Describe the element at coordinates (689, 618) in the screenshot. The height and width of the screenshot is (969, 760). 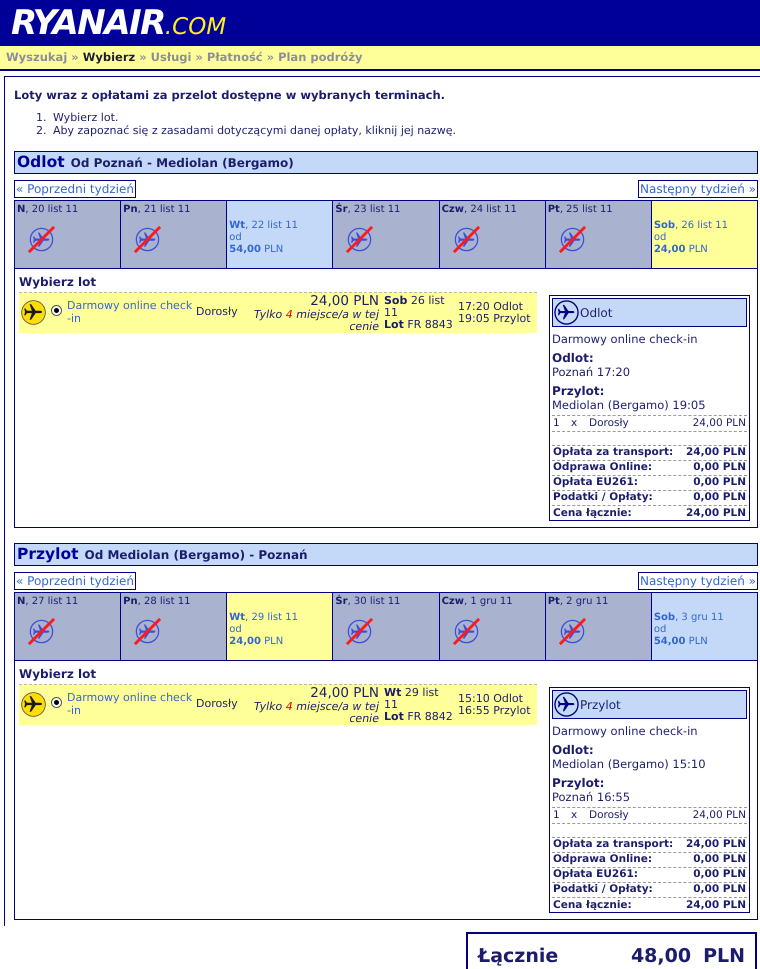
I see `day-label: Sob, 3 gru 11` at that location.